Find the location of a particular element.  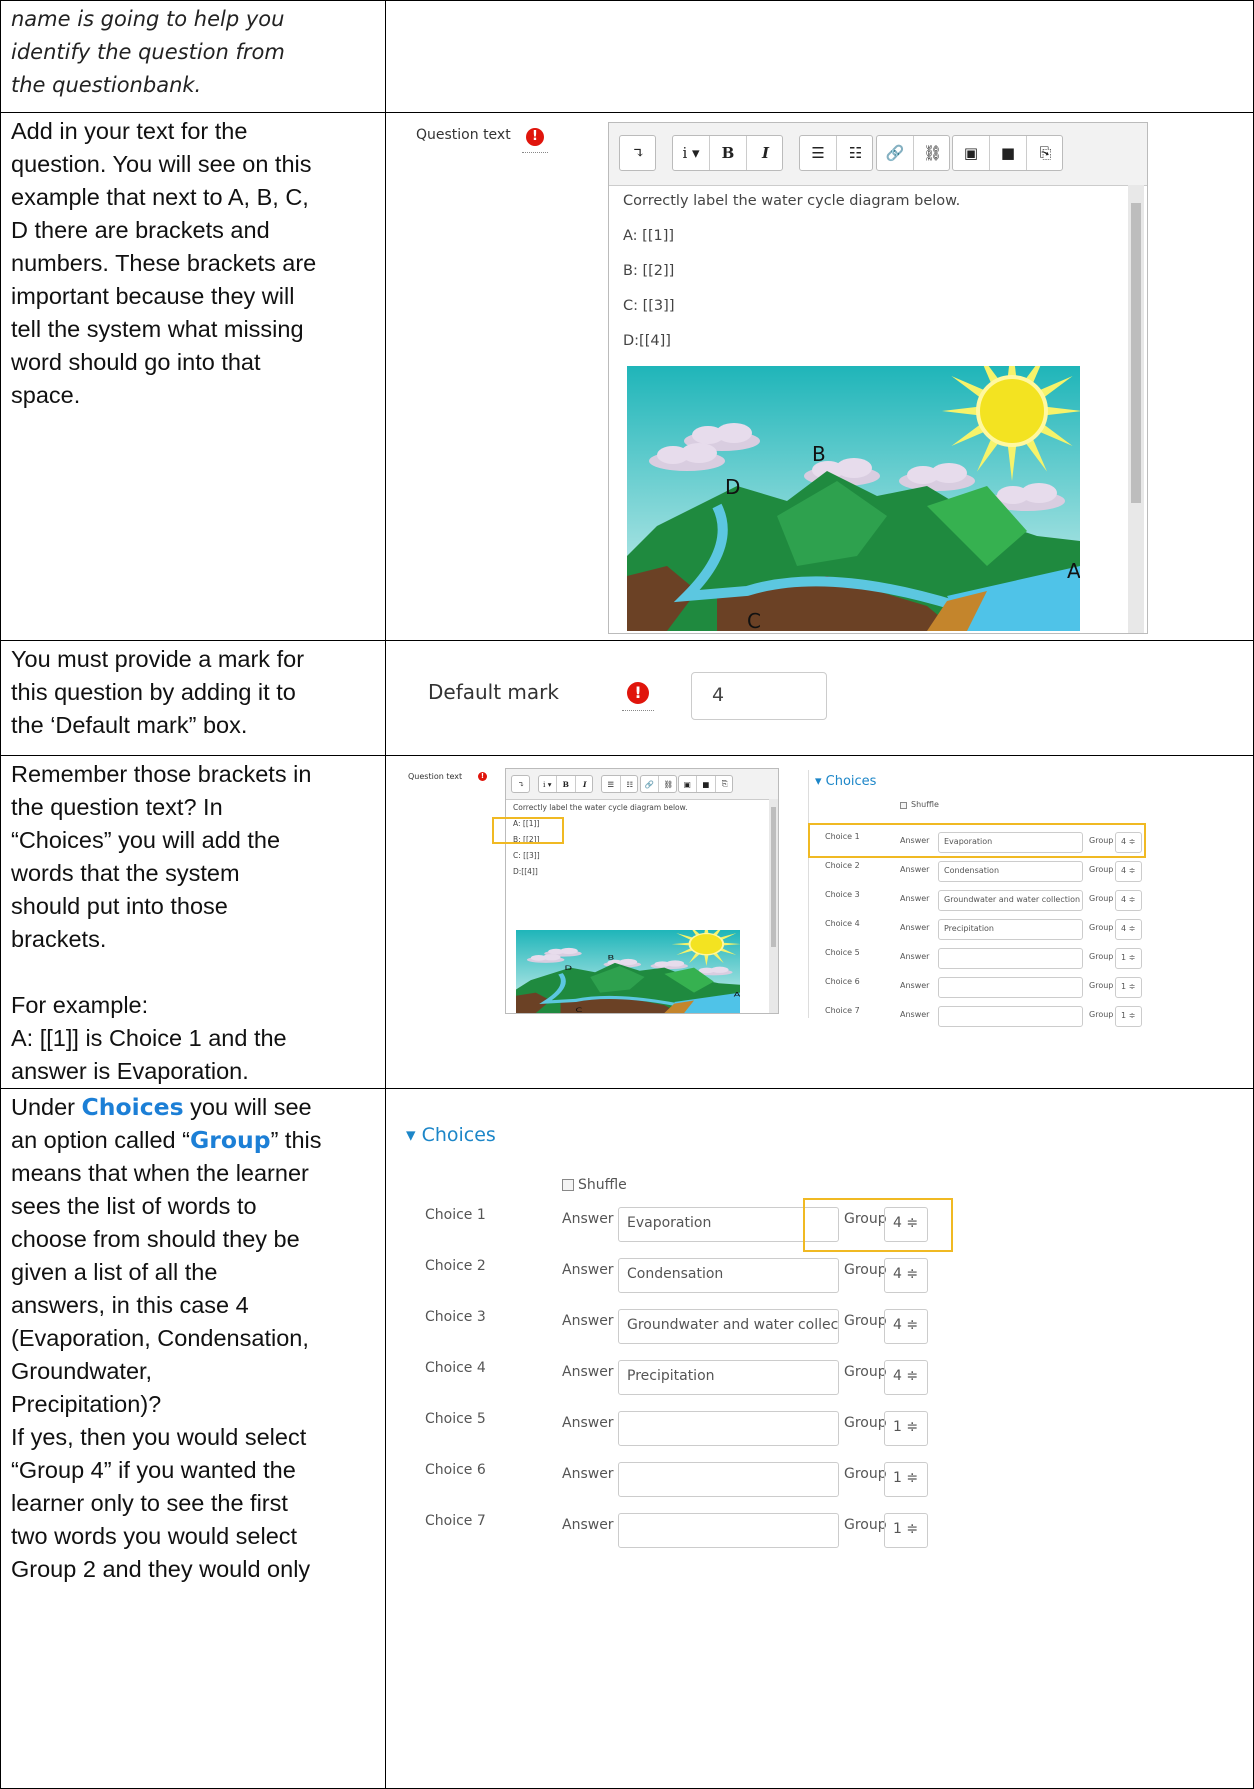

choice-label: Choice 1 is located at coordinates (455, 1215).